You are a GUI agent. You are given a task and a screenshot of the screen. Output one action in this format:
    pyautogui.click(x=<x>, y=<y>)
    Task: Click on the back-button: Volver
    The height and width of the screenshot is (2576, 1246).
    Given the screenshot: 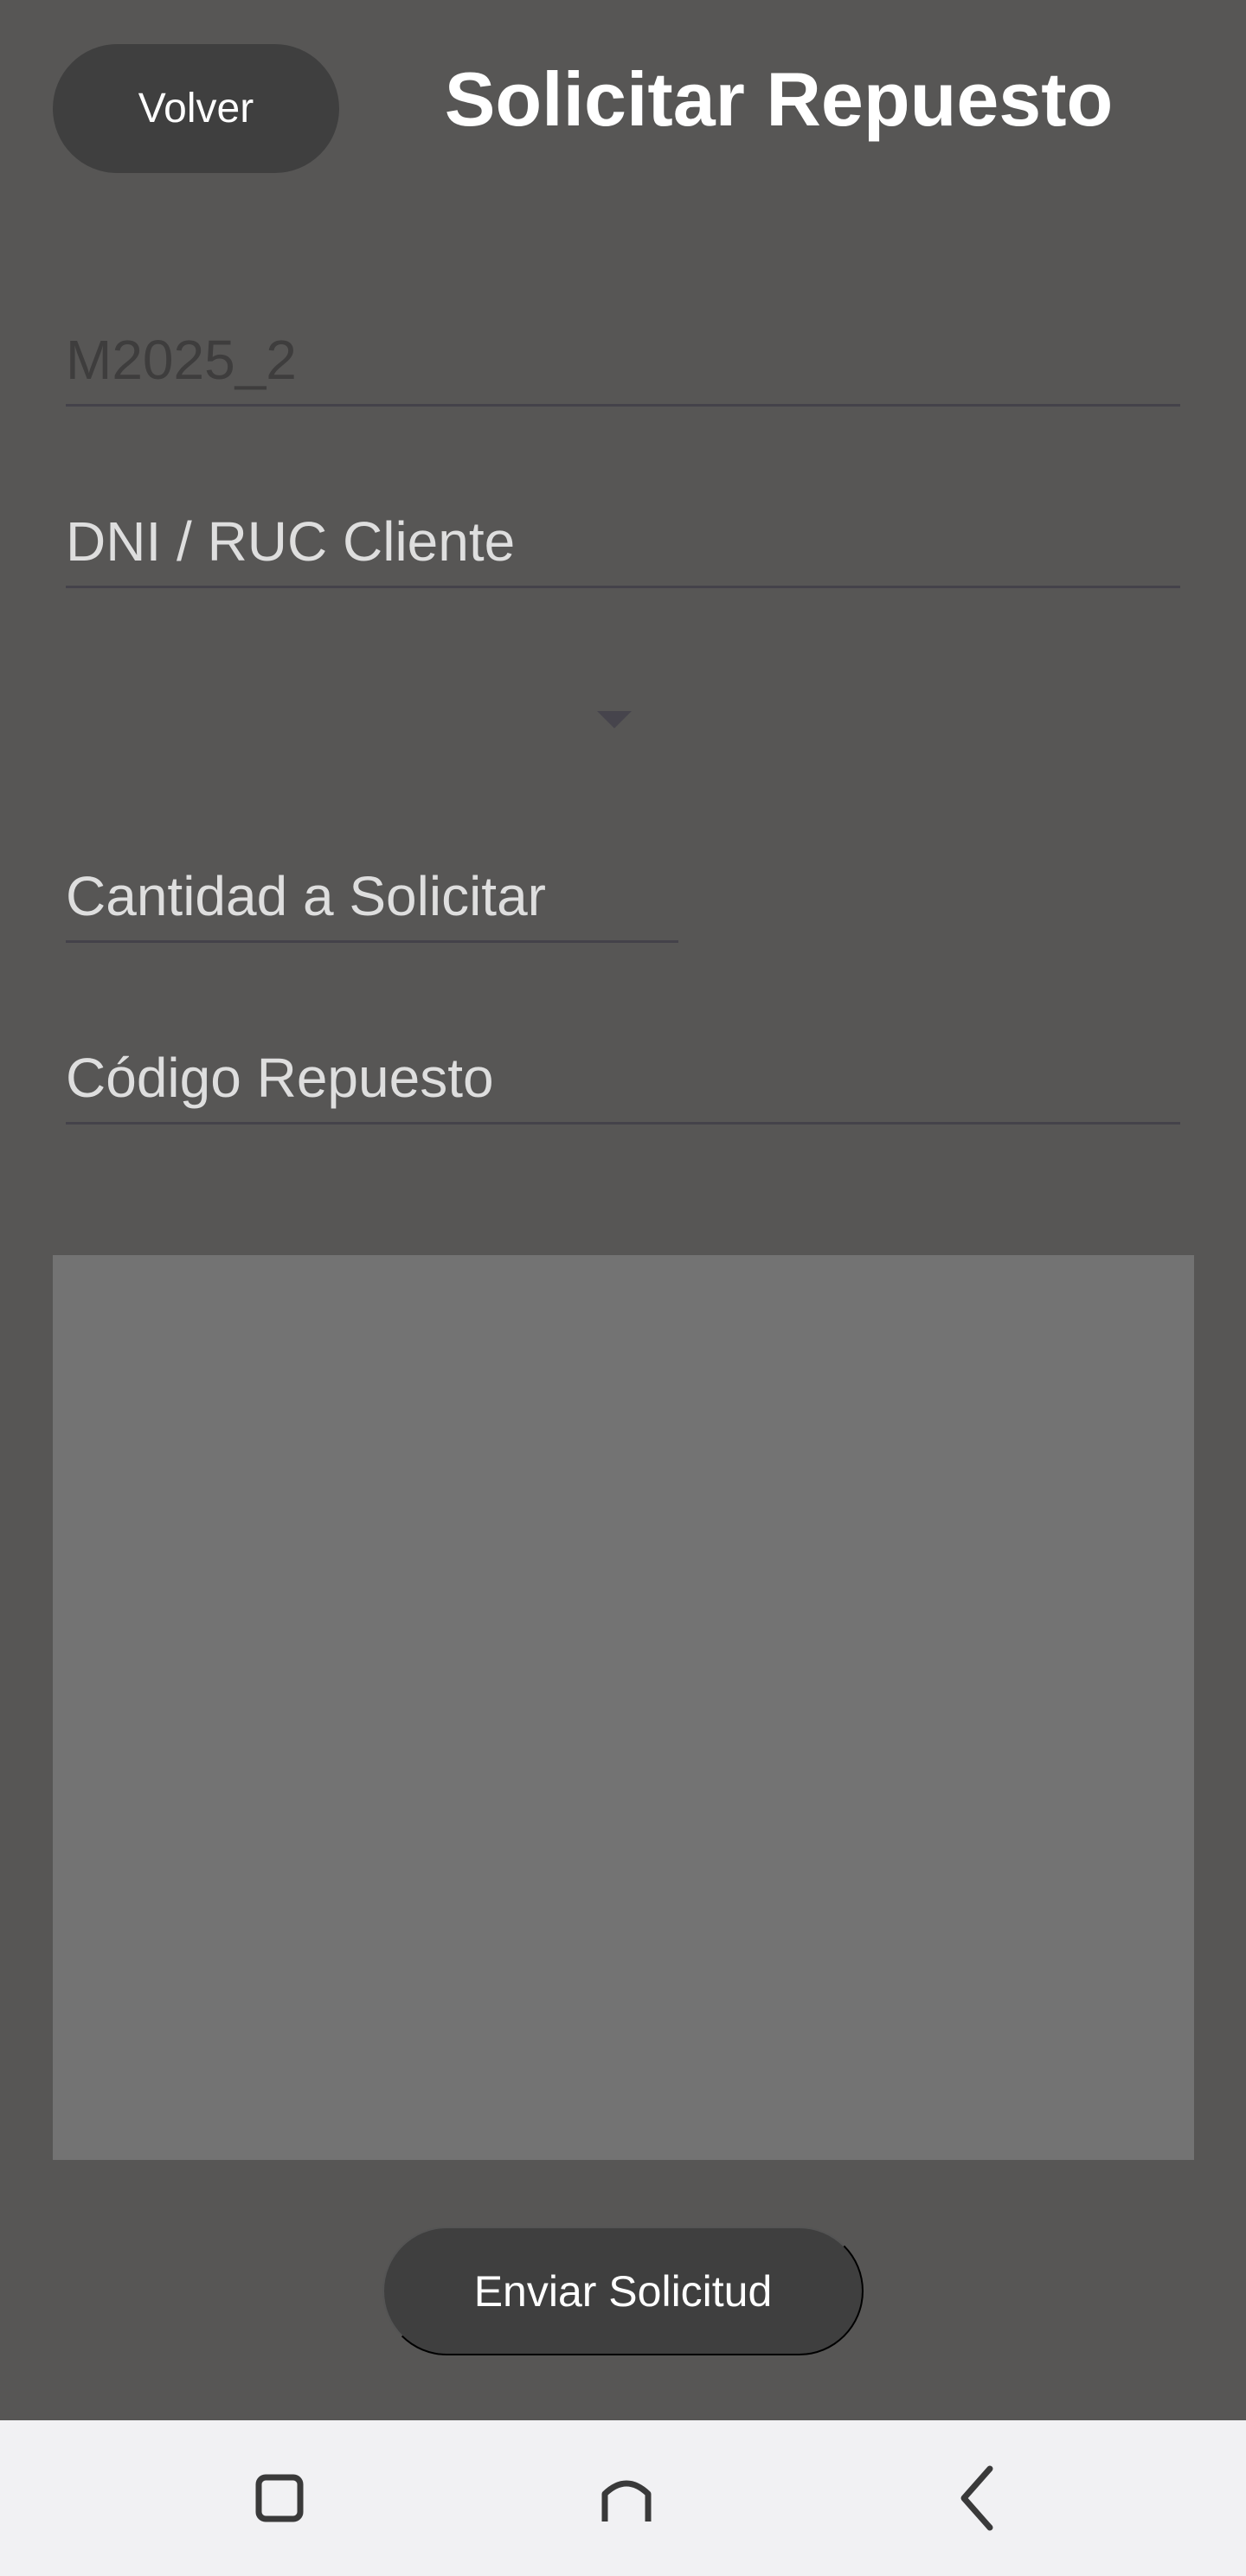 What is the action you would take?
    pyautogui.click(x=196, y=108)
    